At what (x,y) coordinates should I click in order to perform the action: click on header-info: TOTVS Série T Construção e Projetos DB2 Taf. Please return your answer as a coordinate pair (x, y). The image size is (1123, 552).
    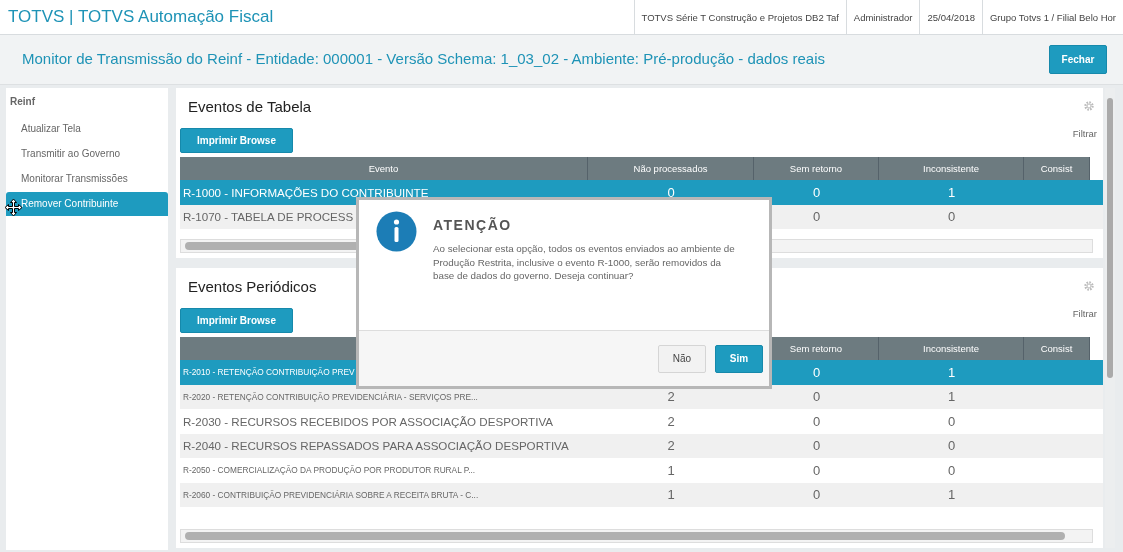
    Looking at the image, I should click on (739, 17).